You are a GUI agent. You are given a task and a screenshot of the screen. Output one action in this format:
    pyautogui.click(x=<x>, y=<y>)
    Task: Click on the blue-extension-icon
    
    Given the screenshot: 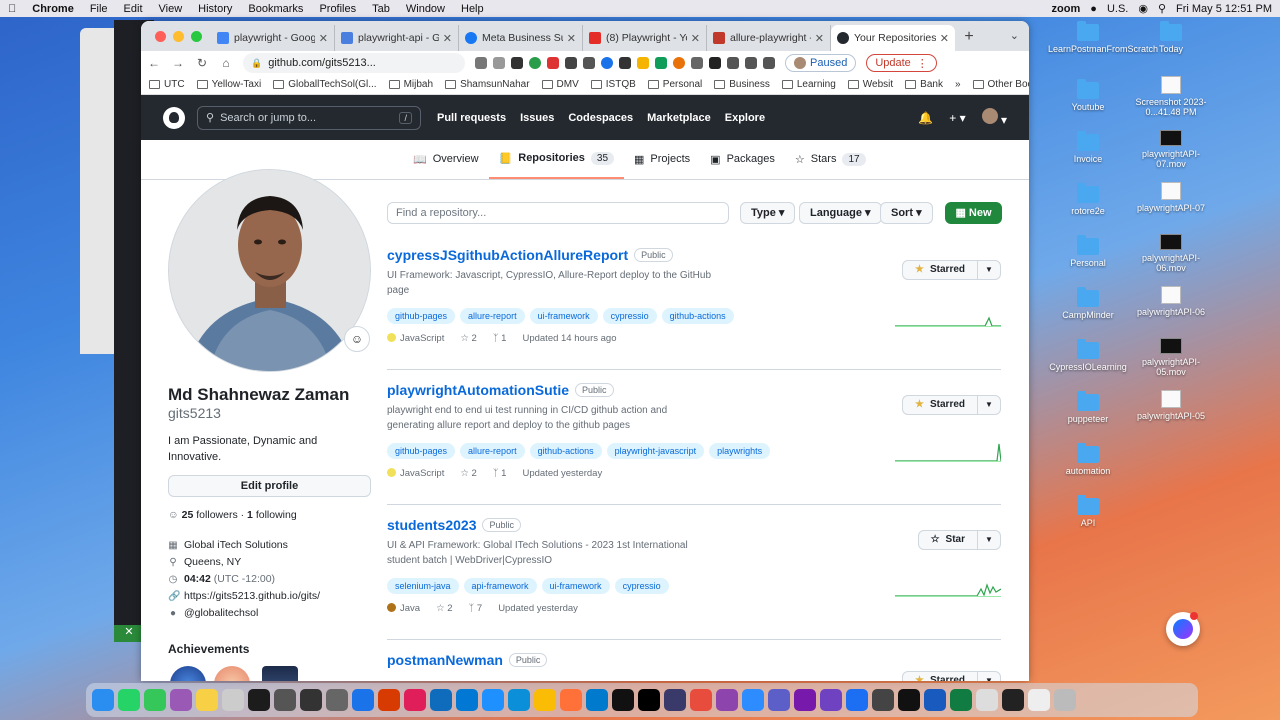 What is the action you would take?
    pyautogui.click(x=607, y=63)
    